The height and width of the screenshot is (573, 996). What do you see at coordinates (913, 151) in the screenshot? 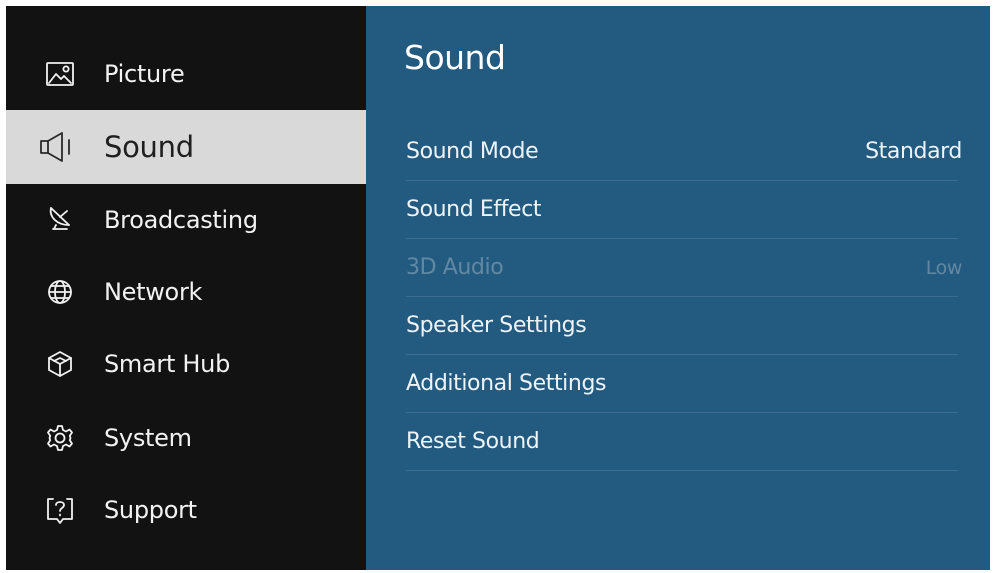
I see `menu-item-value: Standard` at bounding box center [913, 151].